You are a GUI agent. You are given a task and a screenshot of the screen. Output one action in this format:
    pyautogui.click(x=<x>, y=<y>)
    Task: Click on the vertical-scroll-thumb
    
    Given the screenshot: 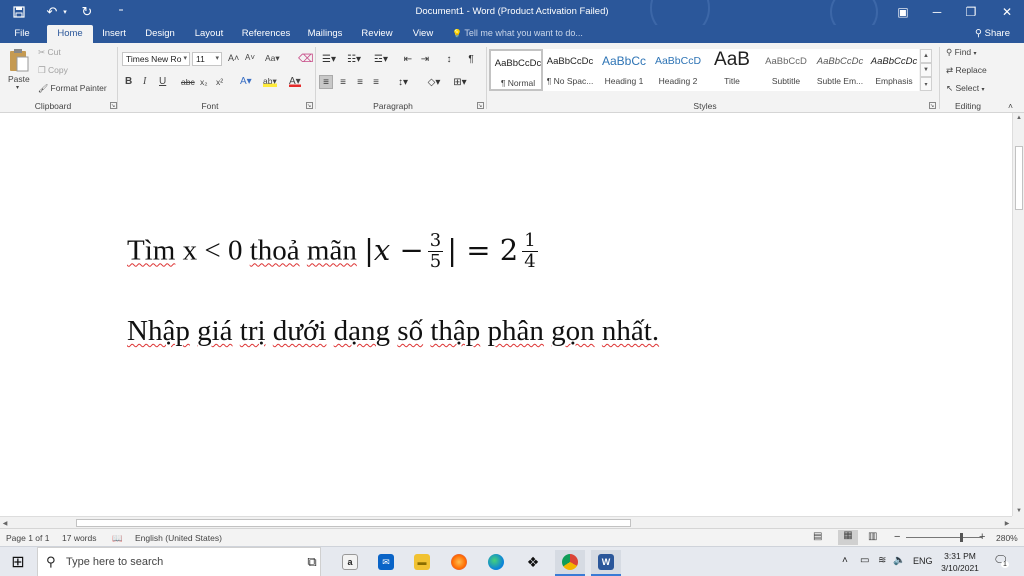 What is the action you would take?
    pyautogui.click(x=1019, y=178)
    